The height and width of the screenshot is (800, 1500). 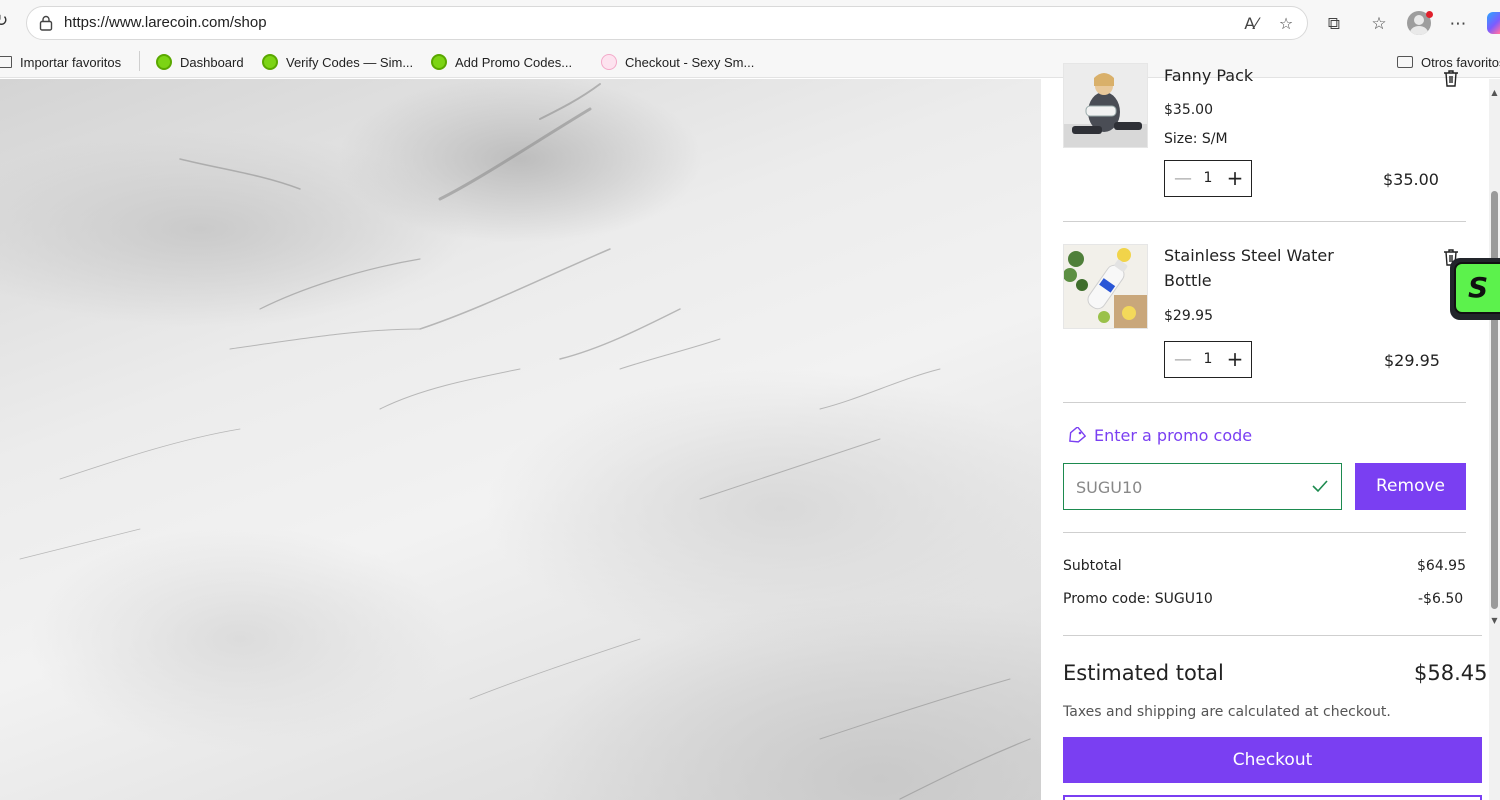 What do you see at coordinates (1272, 760) in the screenshot?
I see `checkout-button: Checkout` at bounding box center [1272, 760].